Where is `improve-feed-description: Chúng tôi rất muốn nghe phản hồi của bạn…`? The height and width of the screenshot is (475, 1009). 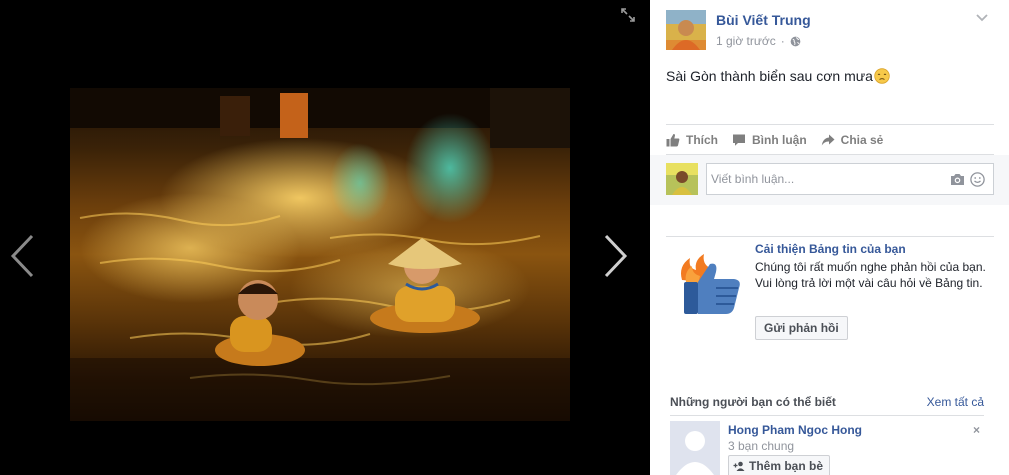 improve-feed-description: Chúng tôi rất muốn nghe phản hồi của bạn… is located at coordinates (870, 275).